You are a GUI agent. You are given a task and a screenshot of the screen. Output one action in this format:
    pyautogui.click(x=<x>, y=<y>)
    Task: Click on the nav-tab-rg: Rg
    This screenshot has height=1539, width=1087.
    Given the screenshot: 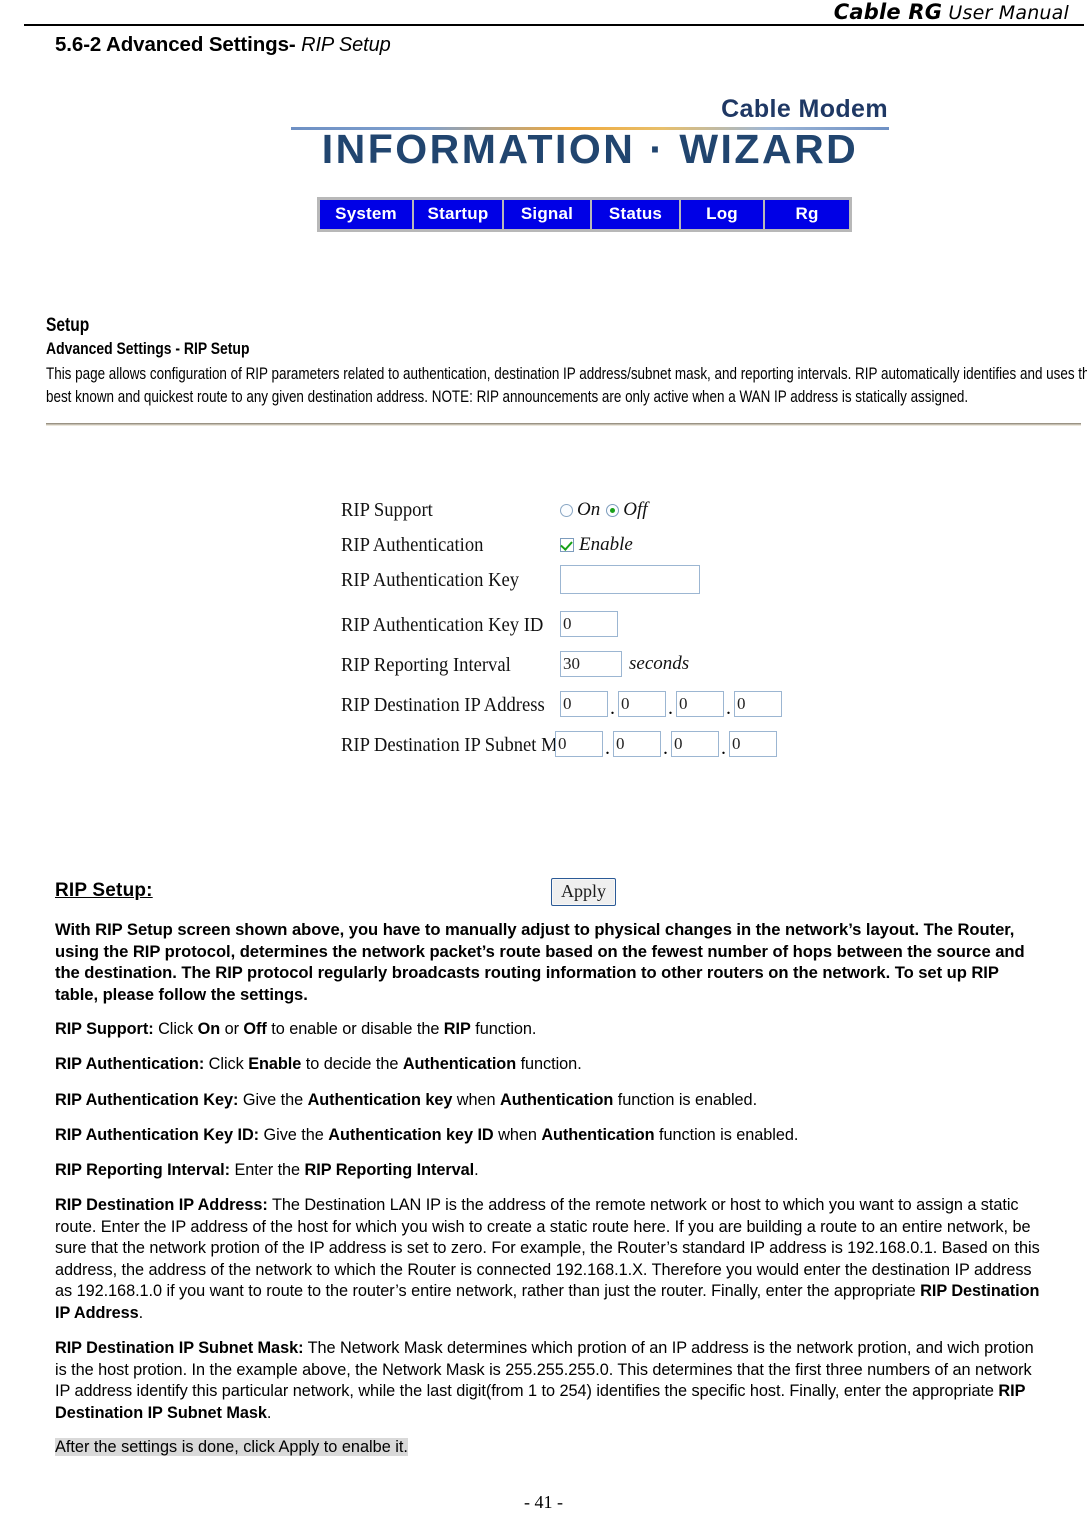 What is the action you would take?
    pyautogui.click(x=807, y=214)
    